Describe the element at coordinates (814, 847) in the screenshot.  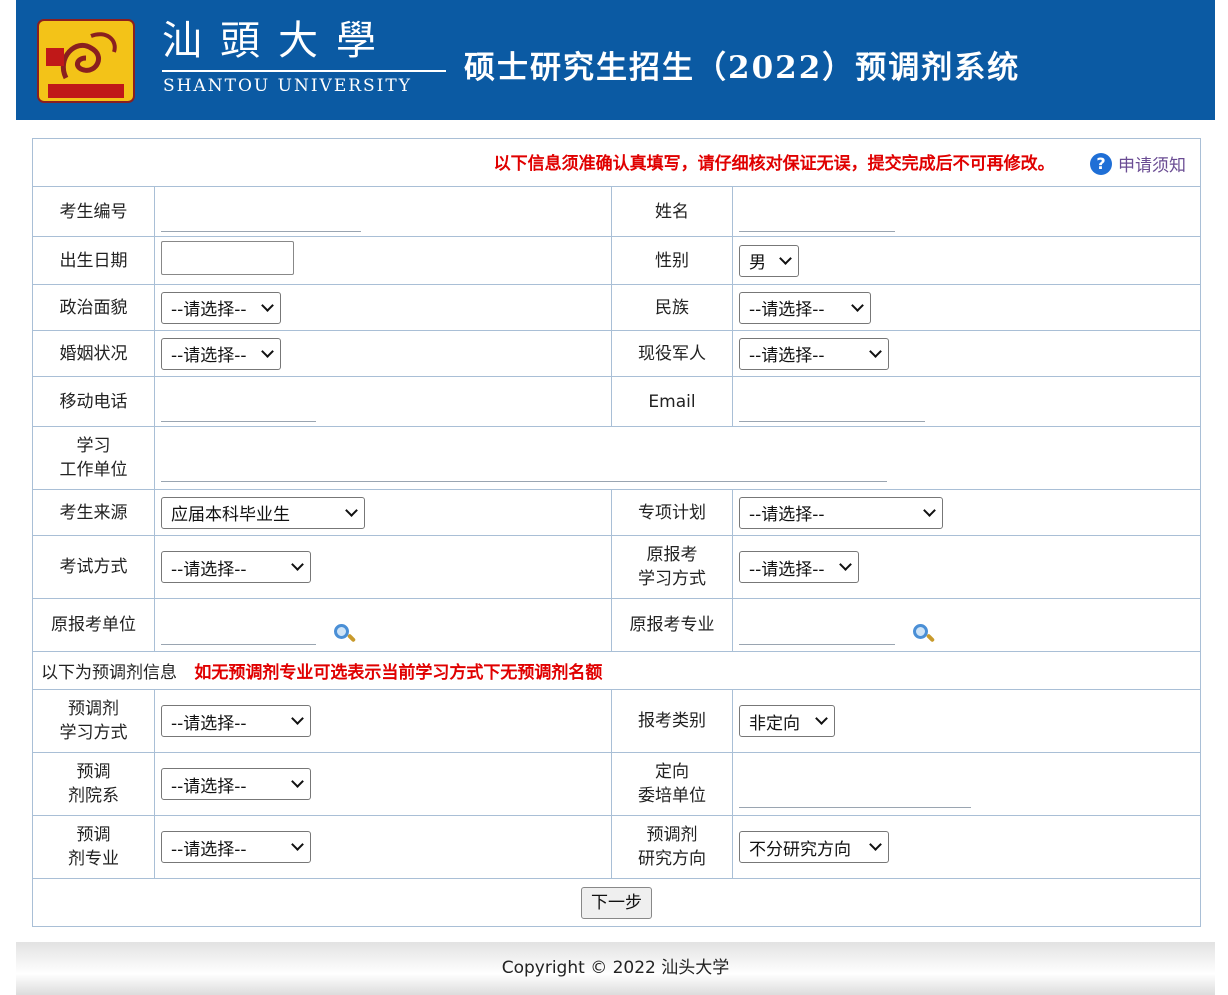
I see `adjust-direction-select: 不分研究方向` at that location.